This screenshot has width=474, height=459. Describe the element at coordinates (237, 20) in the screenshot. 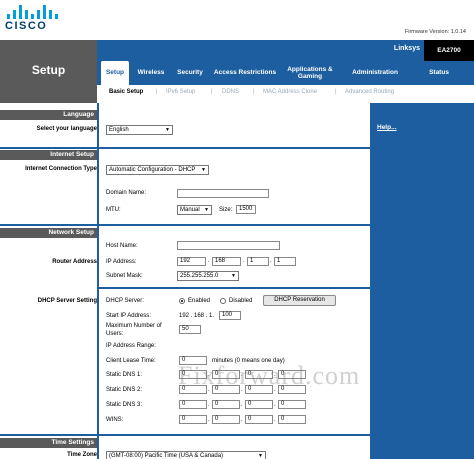

I see `top-bar: CISCO Firmware Version: 1.0.14` at that location.